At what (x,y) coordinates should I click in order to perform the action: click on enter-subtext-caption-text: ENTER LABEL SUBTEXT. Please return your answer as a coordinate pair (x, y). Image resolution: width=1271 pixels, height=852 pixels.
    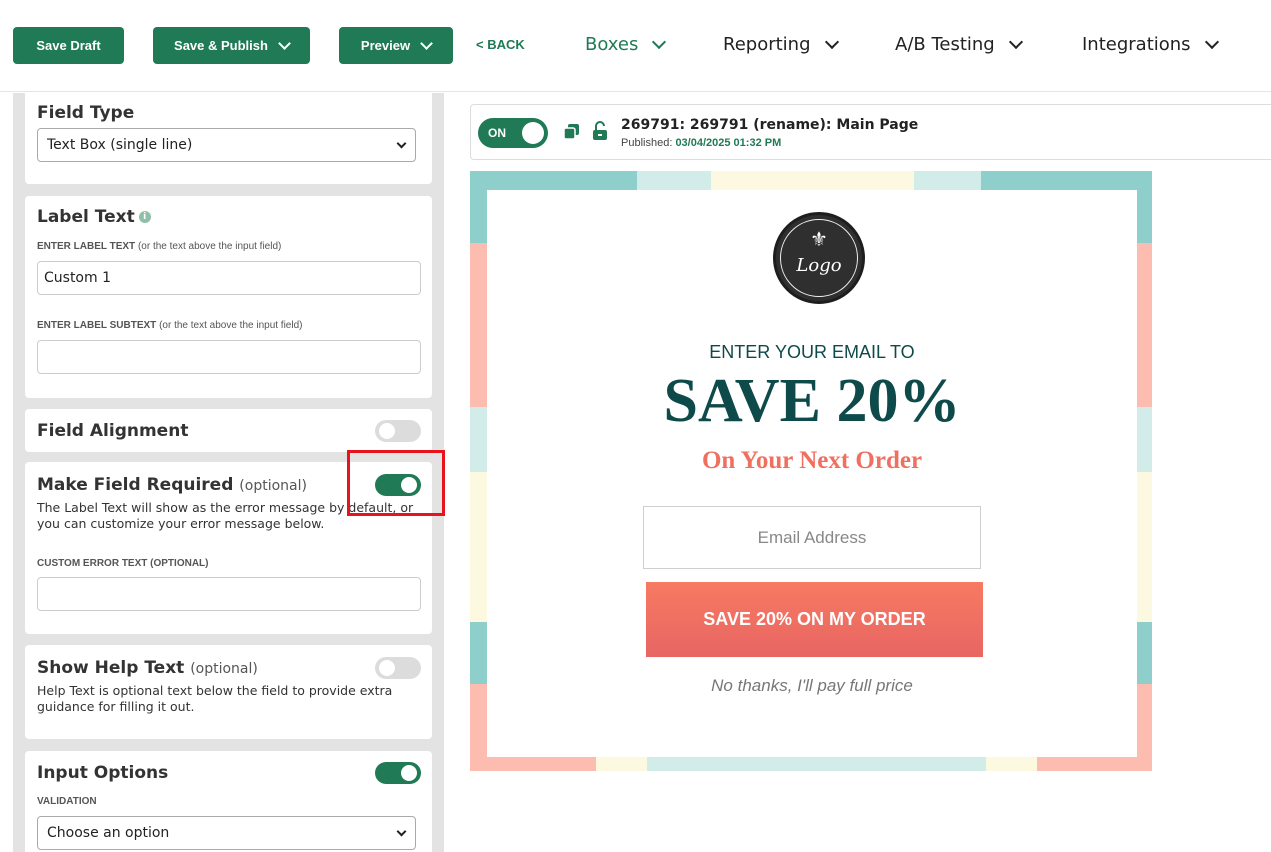
    Looking at the image, I should click on (97, 325).